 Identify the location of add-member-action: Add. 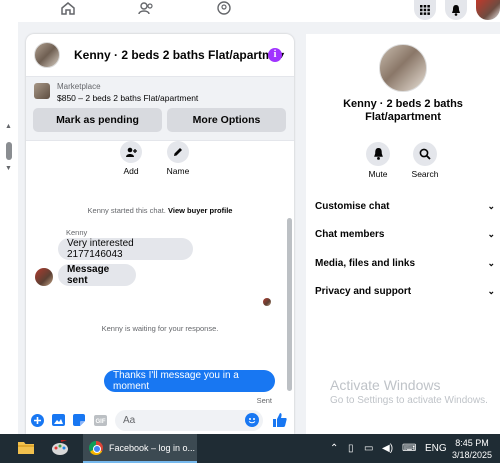
(131, 158).